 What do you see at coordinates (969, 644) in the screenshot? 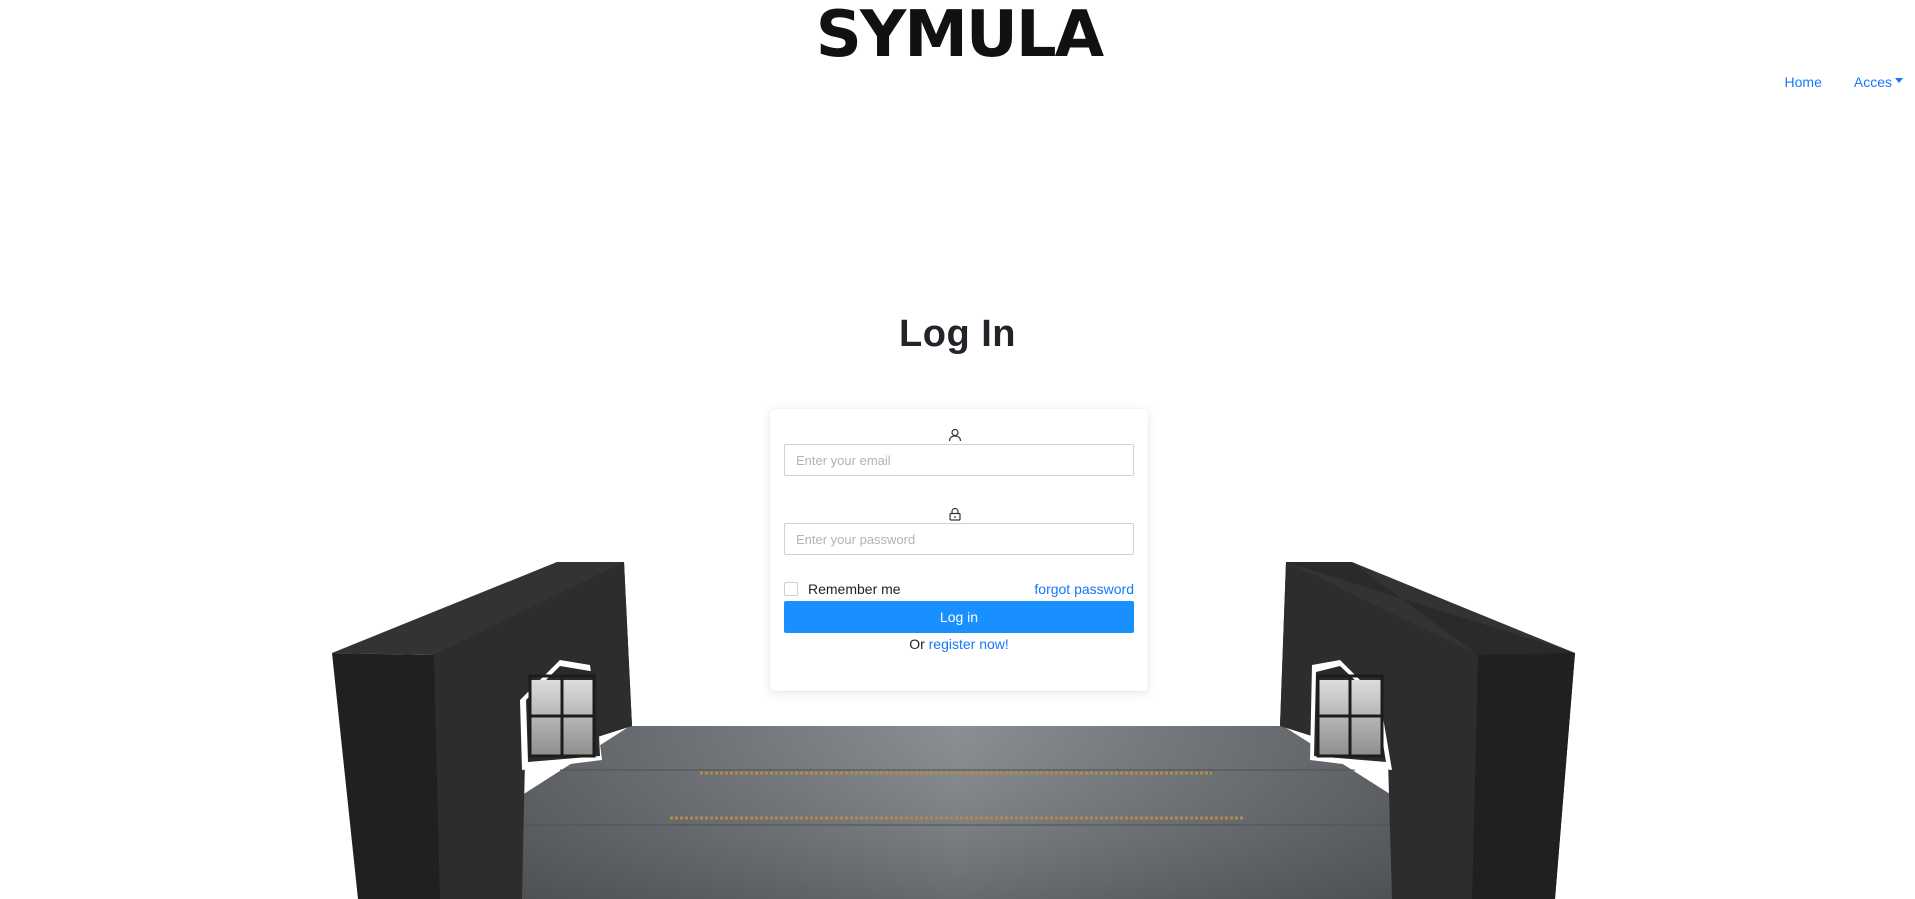
I see `register-link: register now!` at bounding box center [969, 644].